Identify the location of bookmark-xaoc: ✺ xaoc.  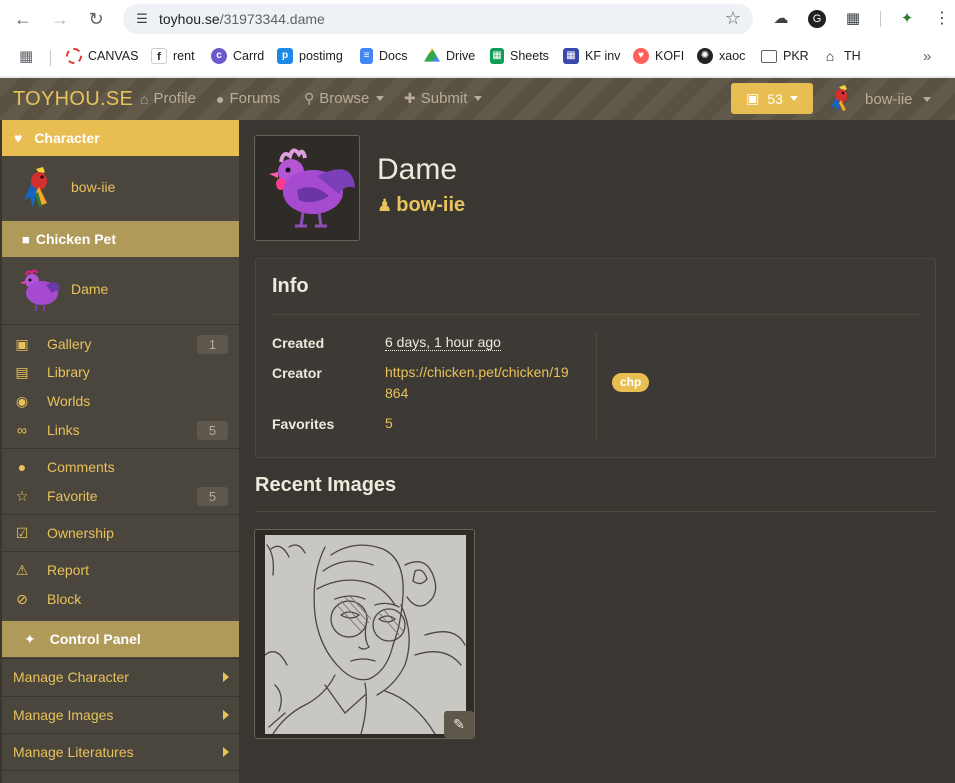
(721, 56).